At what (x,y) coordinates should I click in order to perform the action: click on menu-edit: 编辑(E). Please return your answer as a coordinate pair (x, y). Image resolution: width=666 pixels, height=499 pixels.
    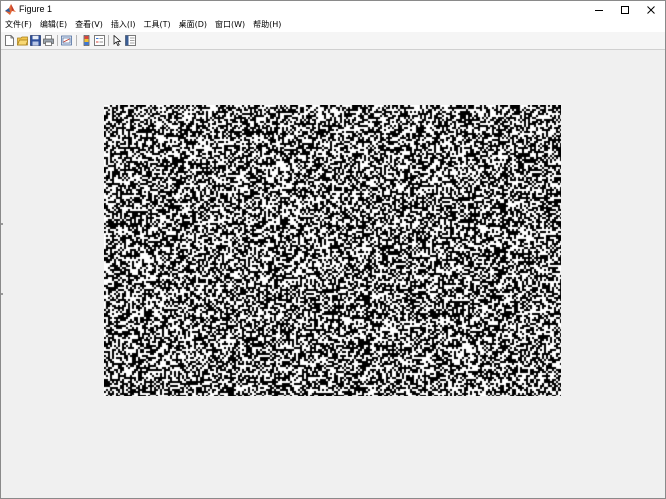
    Looking at the image, I should click on (53, 25).